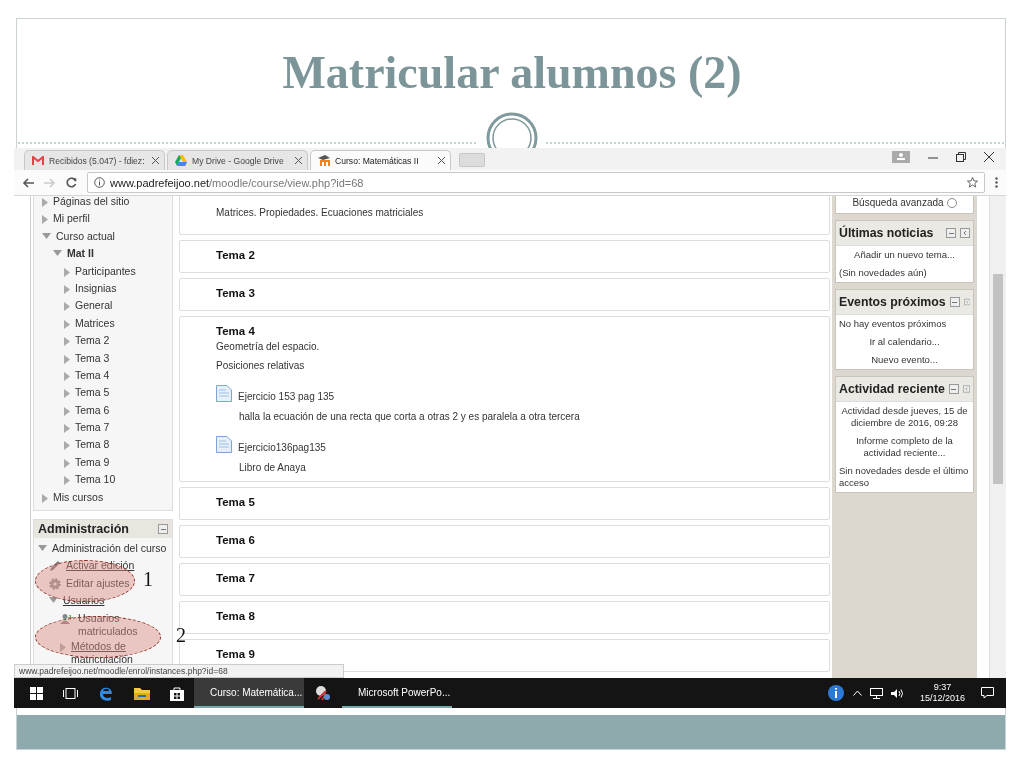 The width and height of the screenshot is (1024, 768). What do you see at coordinates (998, 379) in the screenshot?
I see `scrollbar-thumb` at bounding box center [998, 379].